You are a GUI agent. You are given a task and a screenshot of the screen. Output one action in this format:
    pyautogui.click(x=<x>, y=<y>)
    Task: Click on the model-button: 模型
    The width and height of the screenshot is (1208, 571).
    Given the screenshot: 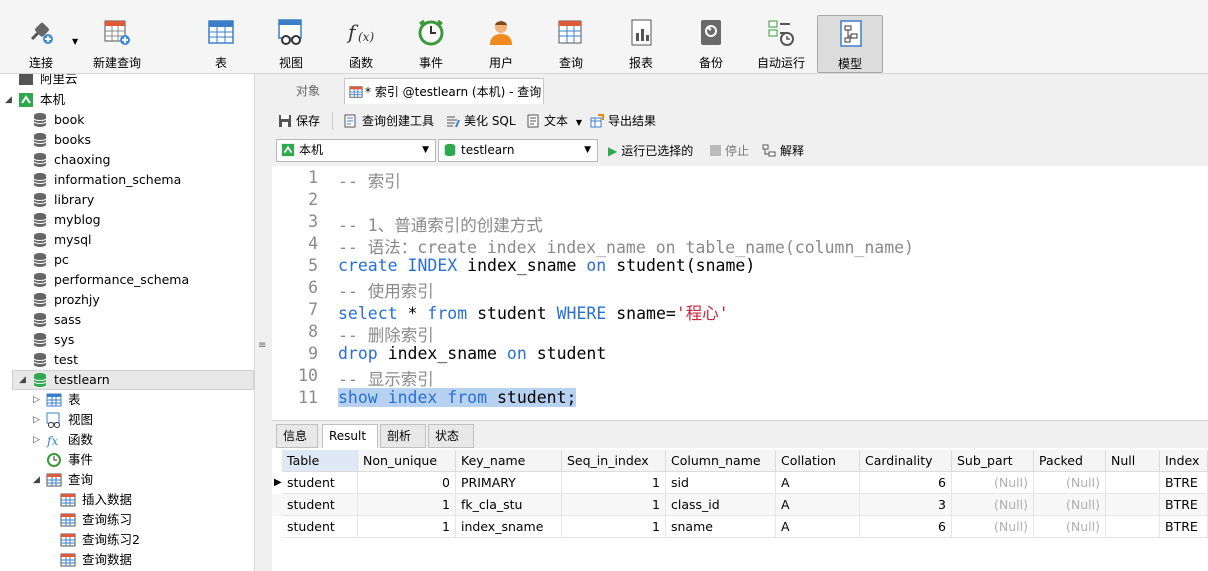 What is the action you would take?
    pyautogui.click(x=850, y=44)
    